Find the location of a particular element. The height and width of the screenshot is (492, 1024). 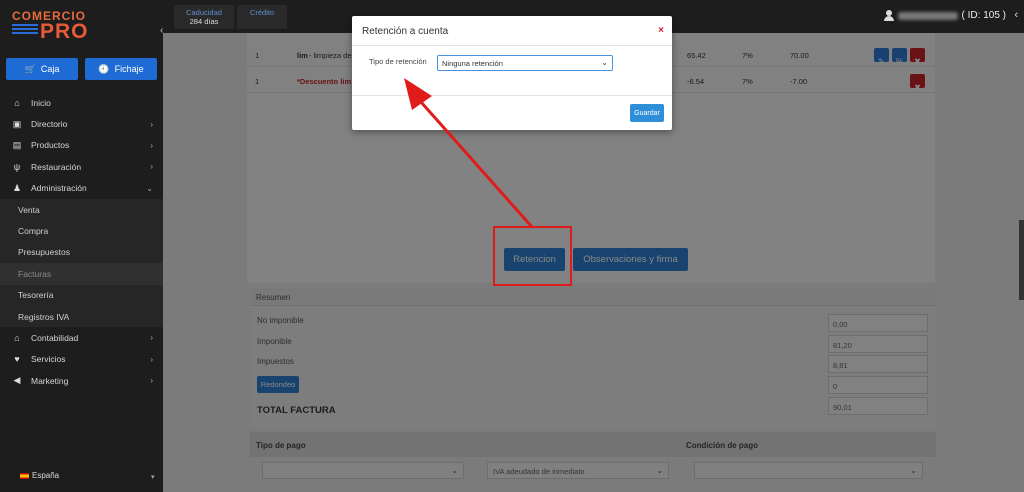

fichaje-button: 🕘 Fichaje is located at coordinates (121, 69).